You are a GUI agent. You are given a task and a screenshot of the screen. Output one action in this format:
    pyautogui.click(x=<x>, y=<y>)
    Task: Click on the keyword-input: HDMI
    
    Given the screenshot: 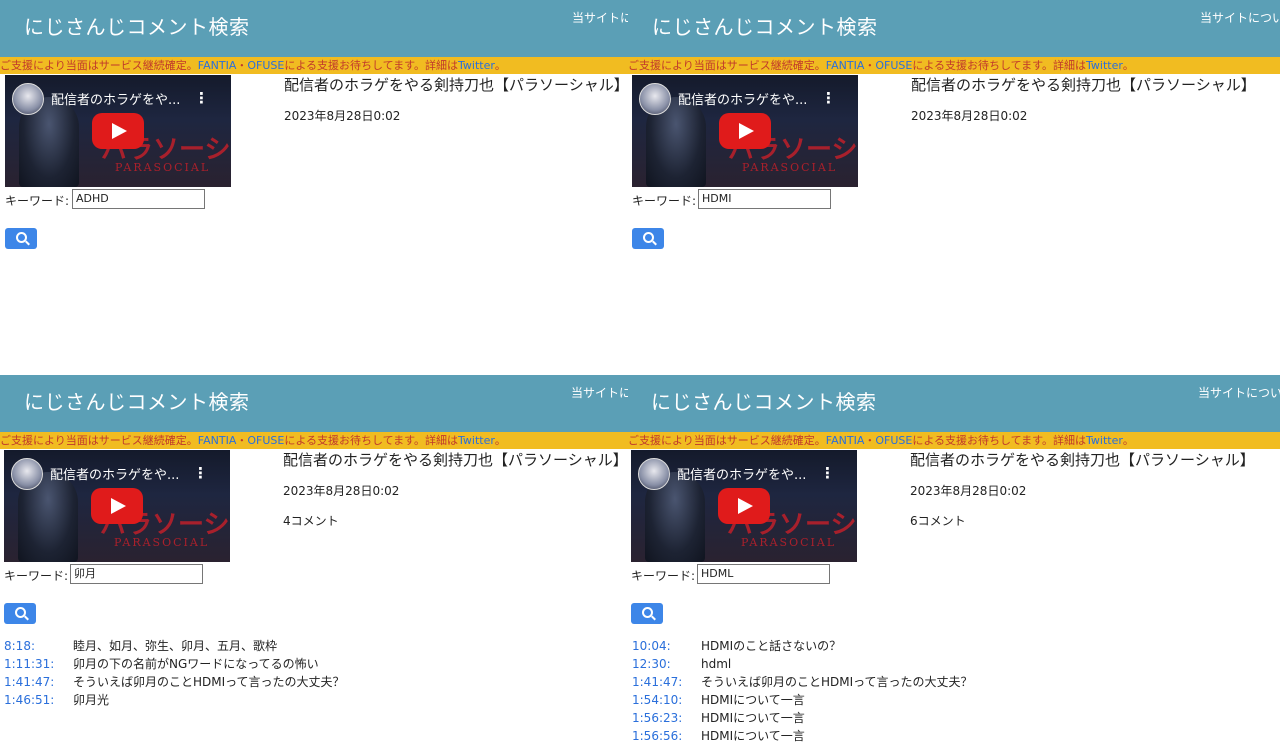 What is the action you would take?
    pyautogui.click(x=764, y=199)
    